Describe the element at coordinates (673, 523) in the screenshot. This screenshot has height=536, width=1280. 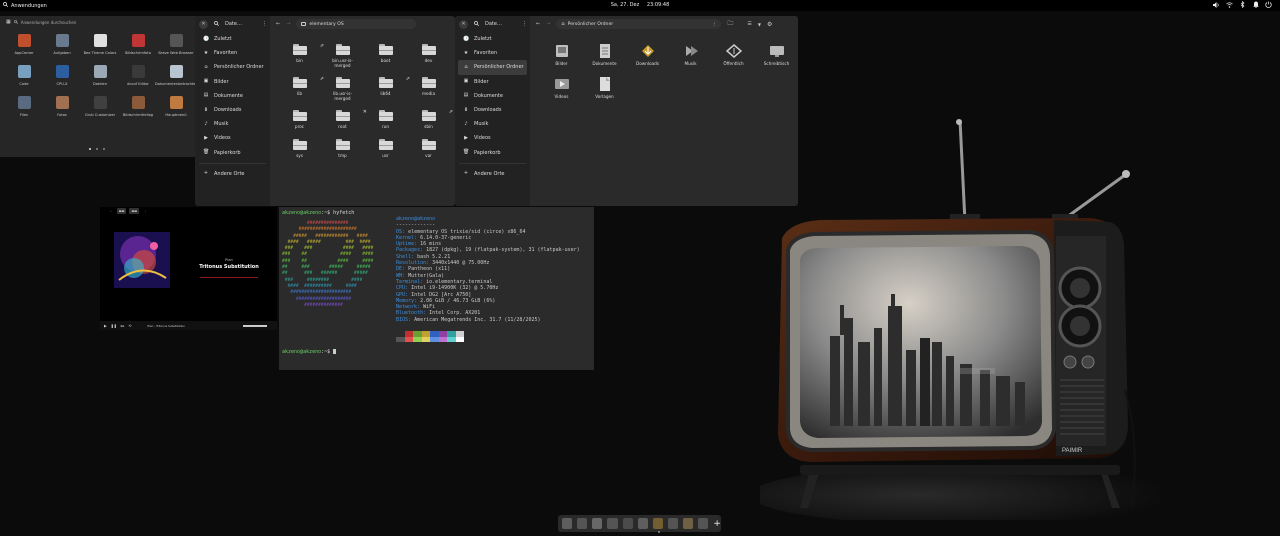
I see `settings-dock-icon` at that location.